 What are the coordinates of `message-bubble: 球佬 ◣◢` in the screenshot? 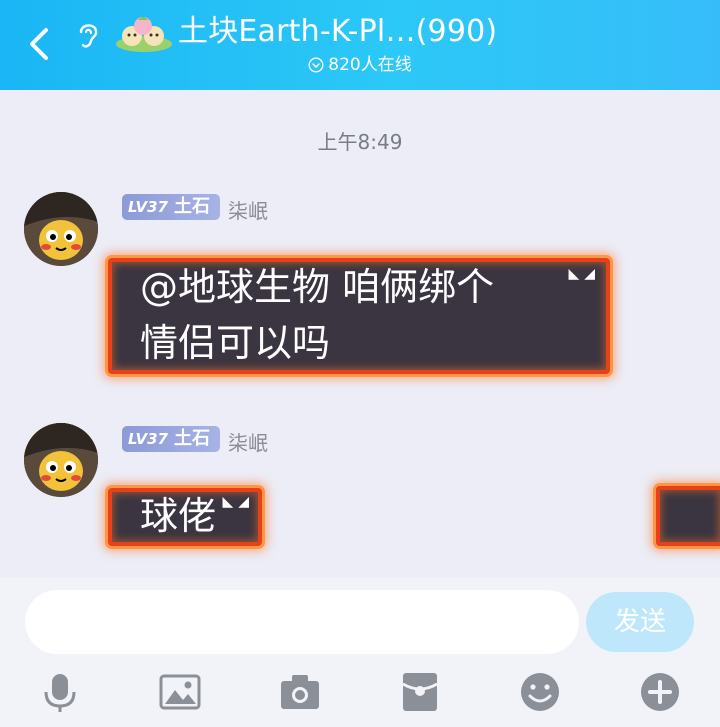 It's located at (185, 517).